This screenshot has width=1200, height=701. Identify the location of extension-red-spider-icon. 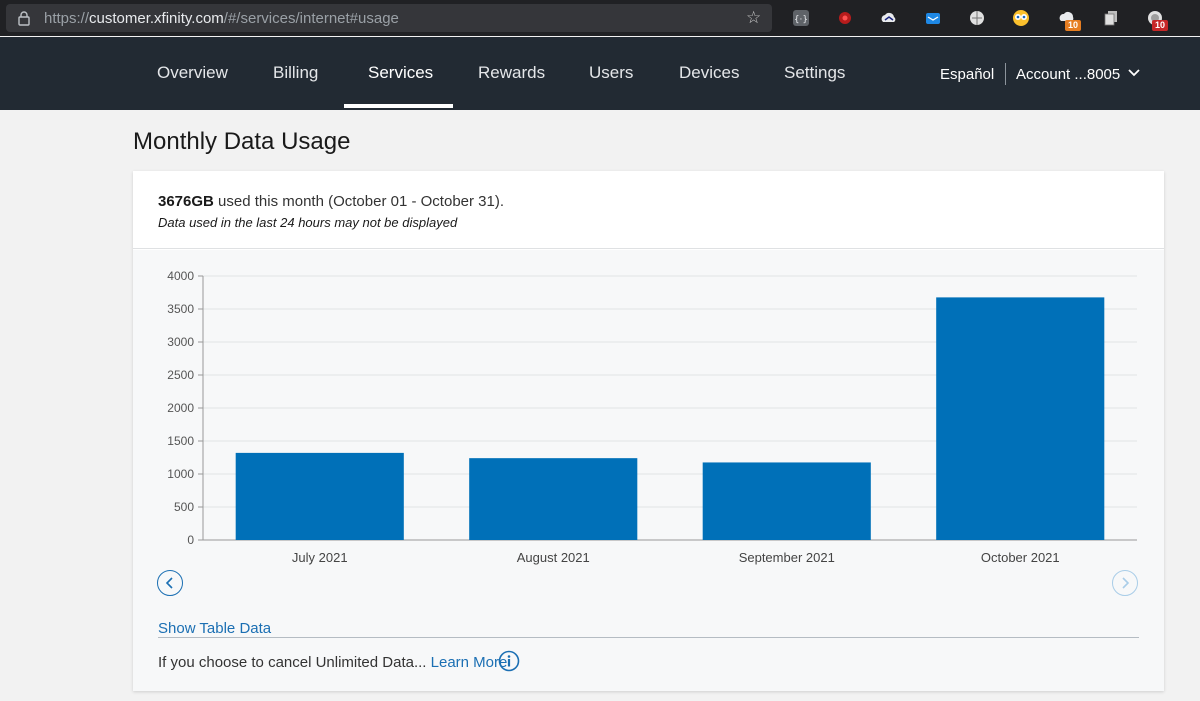
(845, 18).